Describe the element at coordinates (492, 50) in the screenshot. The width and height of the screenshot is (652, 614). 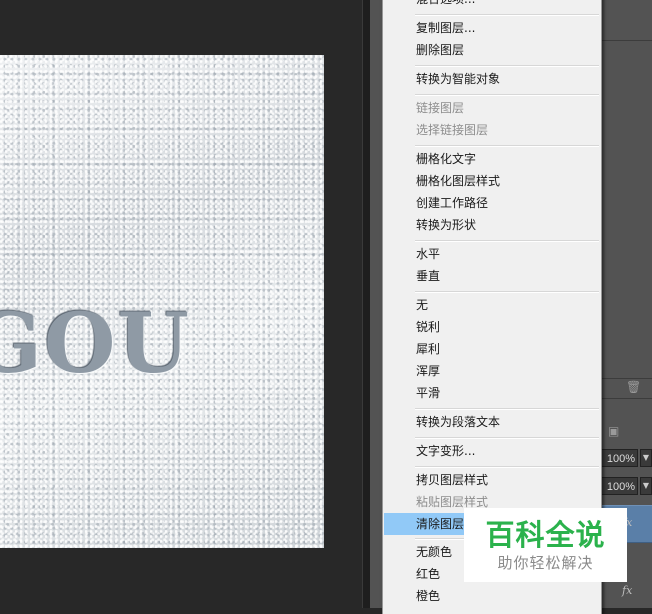
I see `menu-item-delete-layer: 删除图层` at that location.